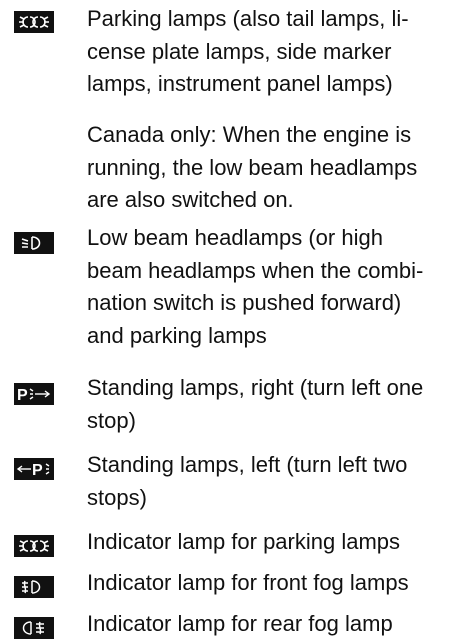 This screenshot has width=463, height=641. I want to click on parking-lamps-icon, so click(34, 22).